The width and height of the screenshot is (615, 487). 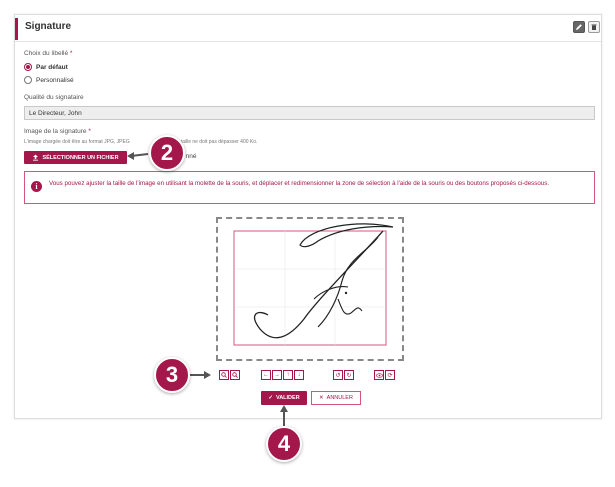 I want to click on signature-image-label: Image de la signature, so click(x=55, y=131).